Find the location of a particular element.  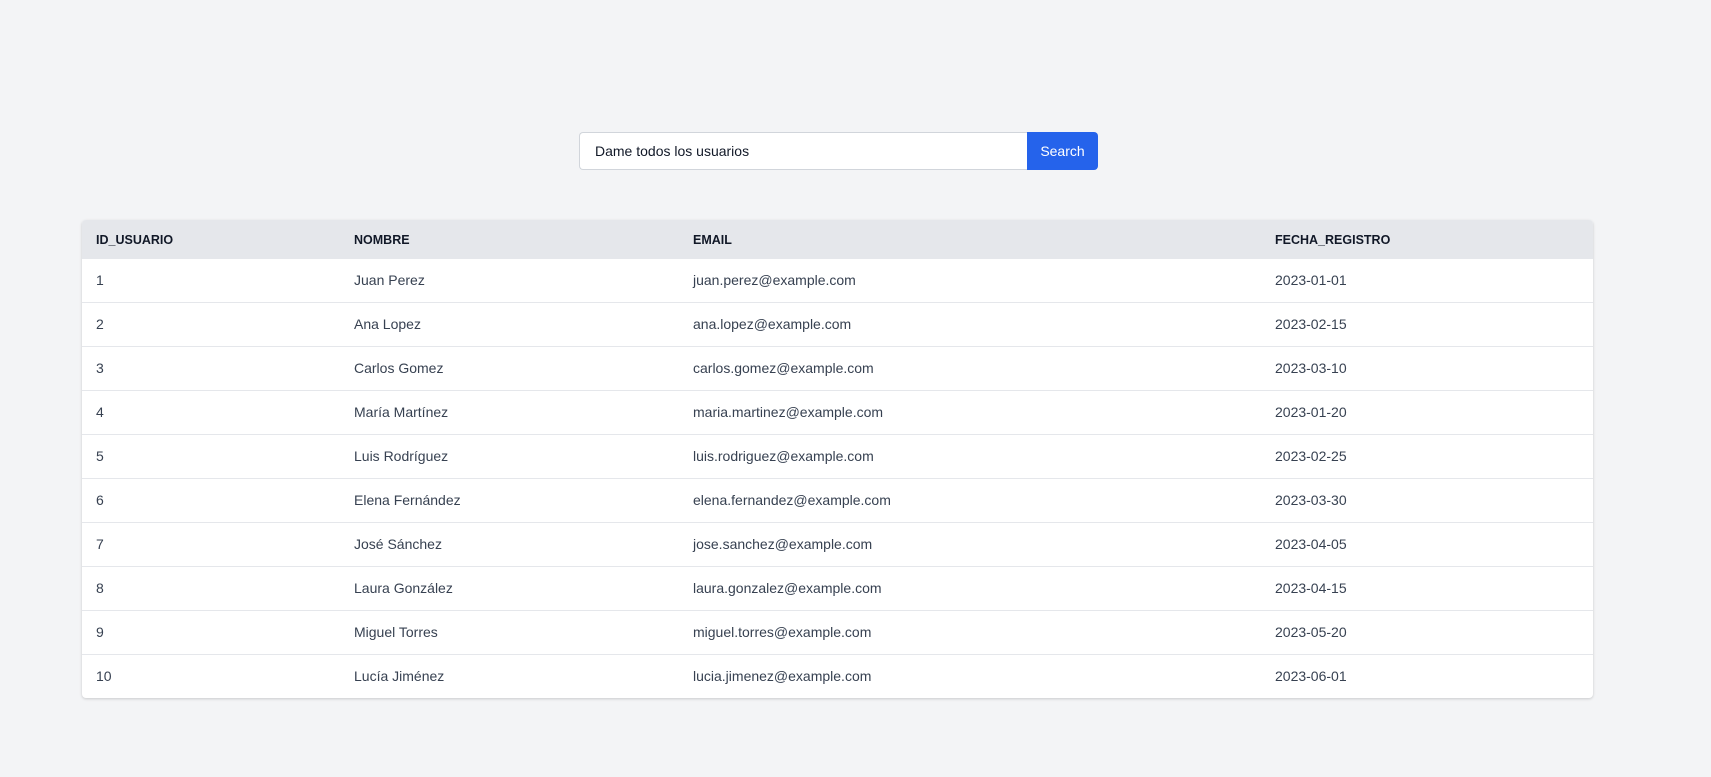

cell-fecha: 2023-02-25 is located at coordinates (1427, 455).